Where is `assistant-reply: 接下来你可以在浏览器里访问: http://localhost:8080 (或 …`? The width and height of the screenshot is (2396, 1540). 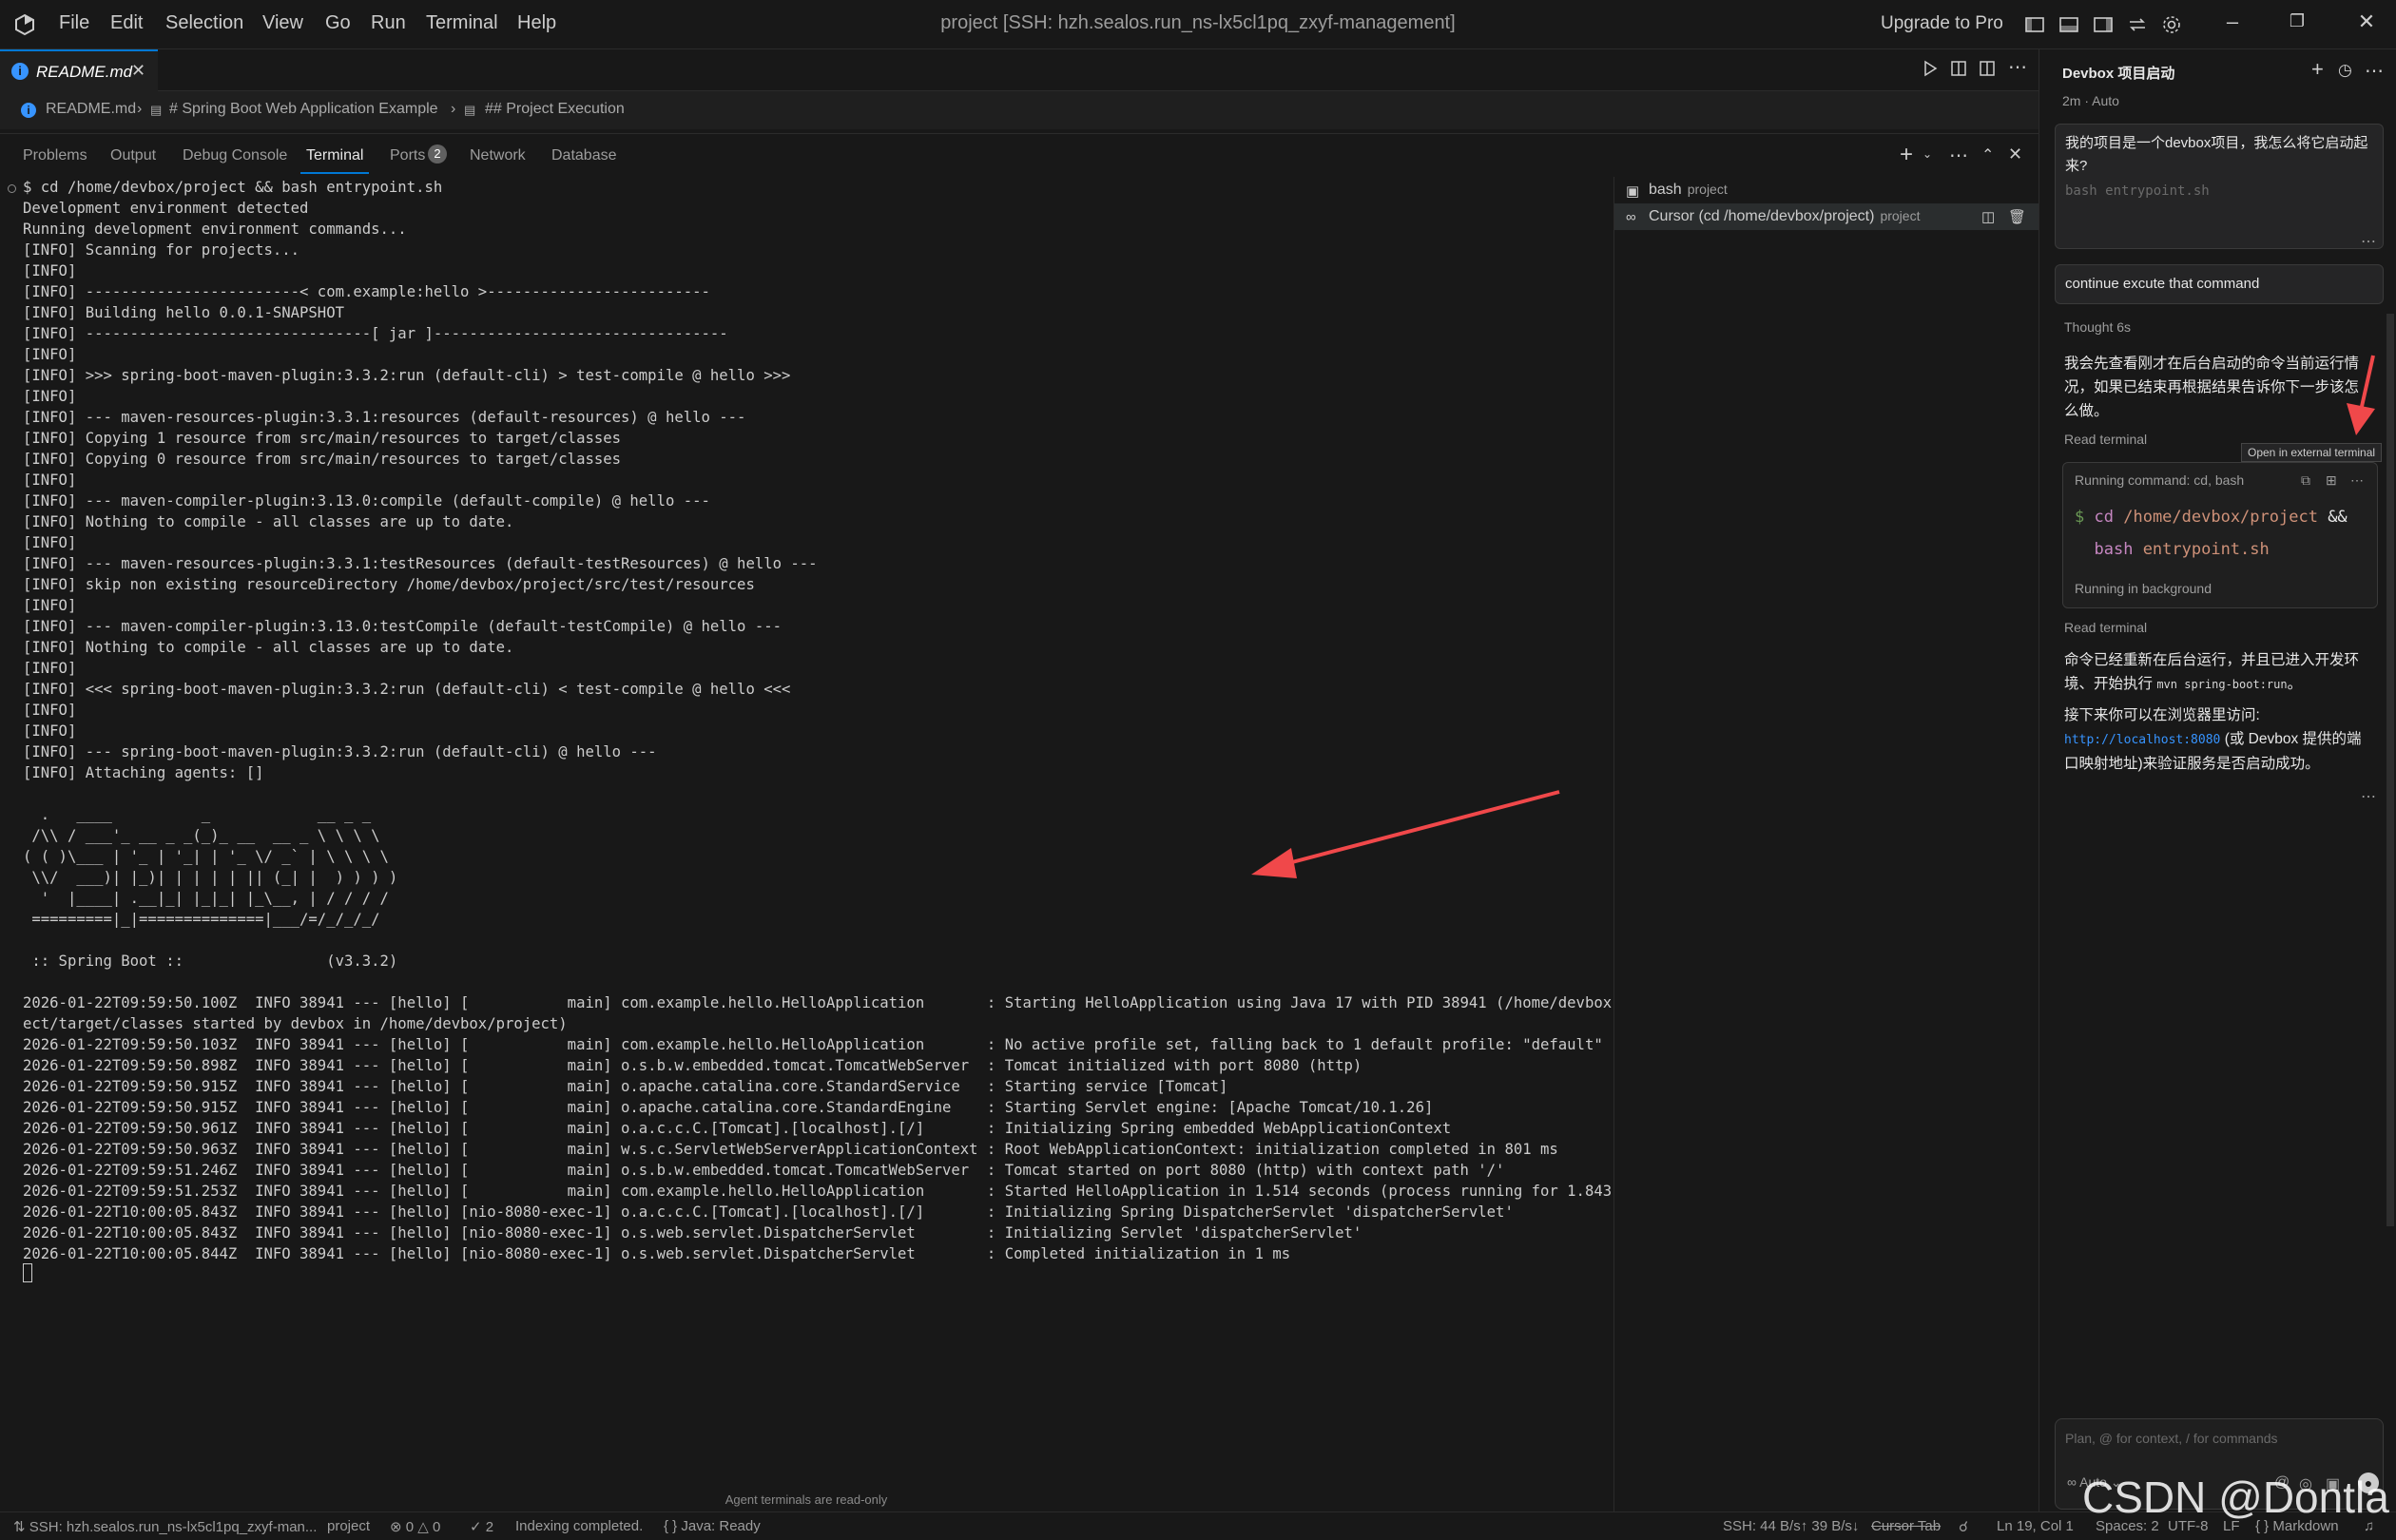
assistant-reply: 接下来你可以在浏览器里访问: http://localhost:8080 (或 … is located at coordinates (2213, 740).